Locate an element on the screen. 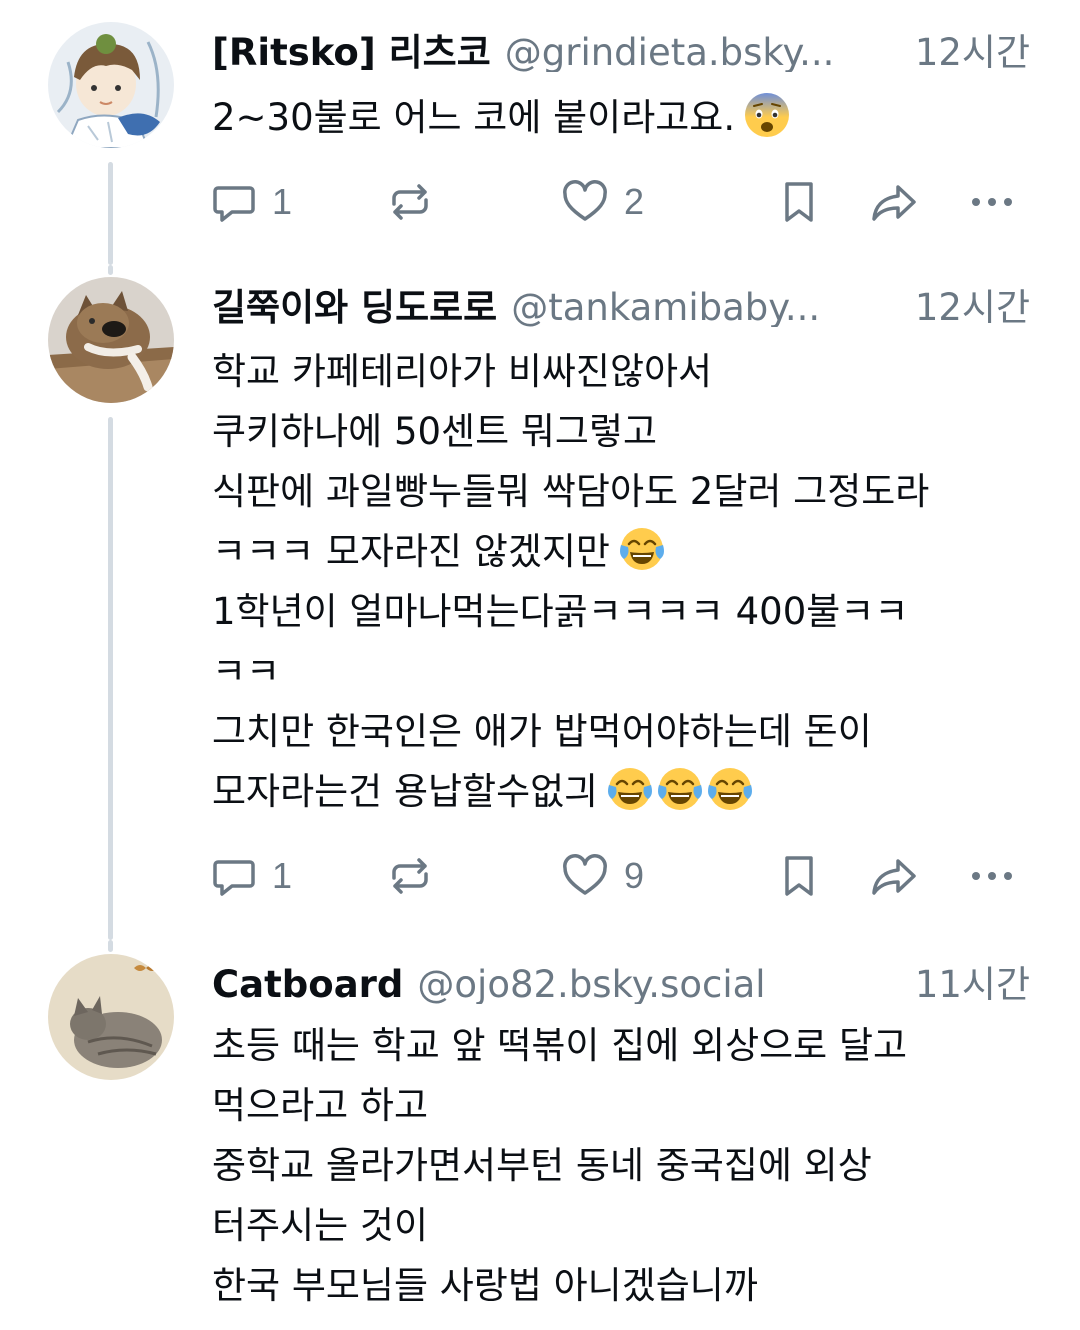 The image size is (1080, 1330). post-line: 그치만 한국인은 애가 밥먹어야하는데 돈이 is located at coordinates (542, 731).